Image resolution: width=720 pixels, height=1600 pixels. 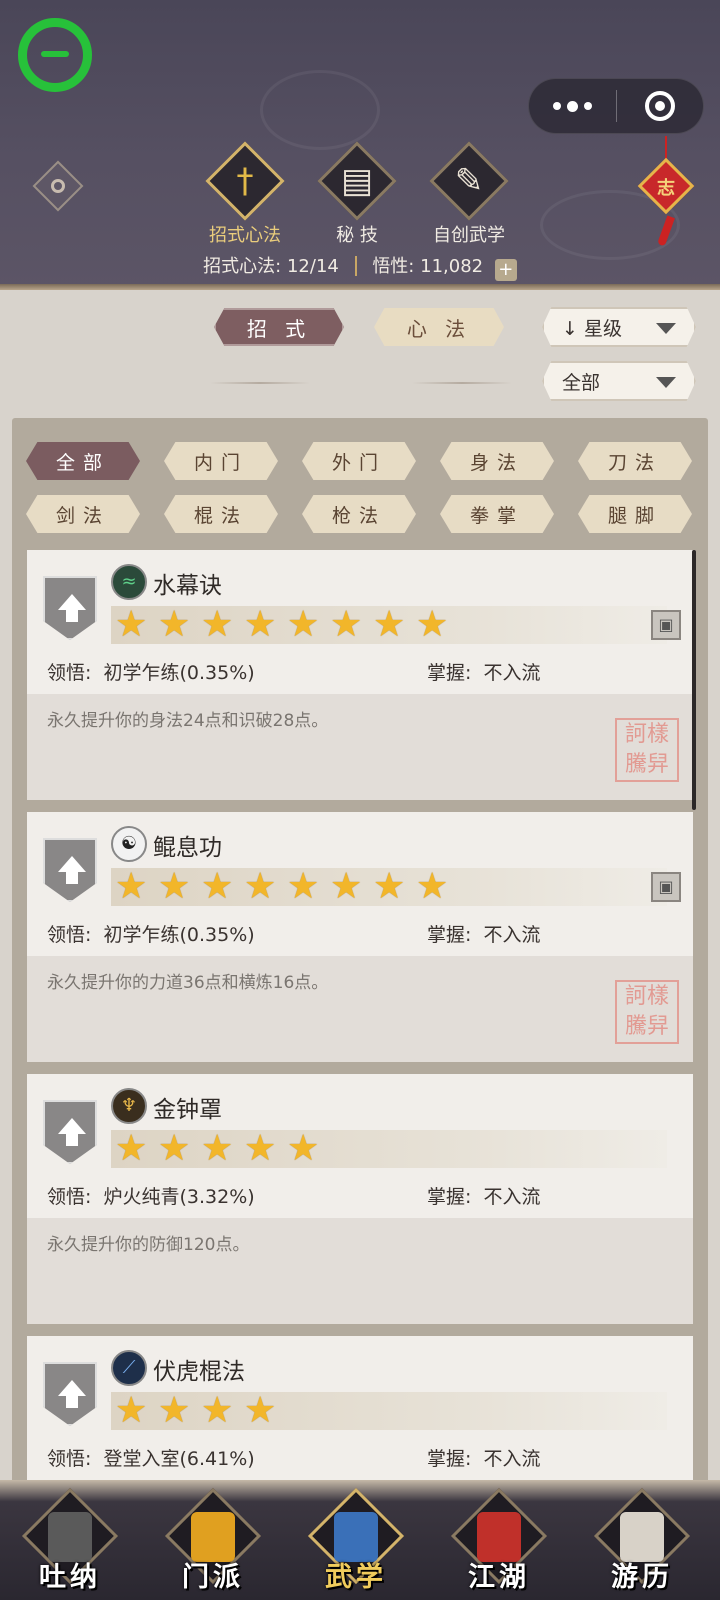 I want to click on close-miniprogram-button, so click(x=660, y=106).